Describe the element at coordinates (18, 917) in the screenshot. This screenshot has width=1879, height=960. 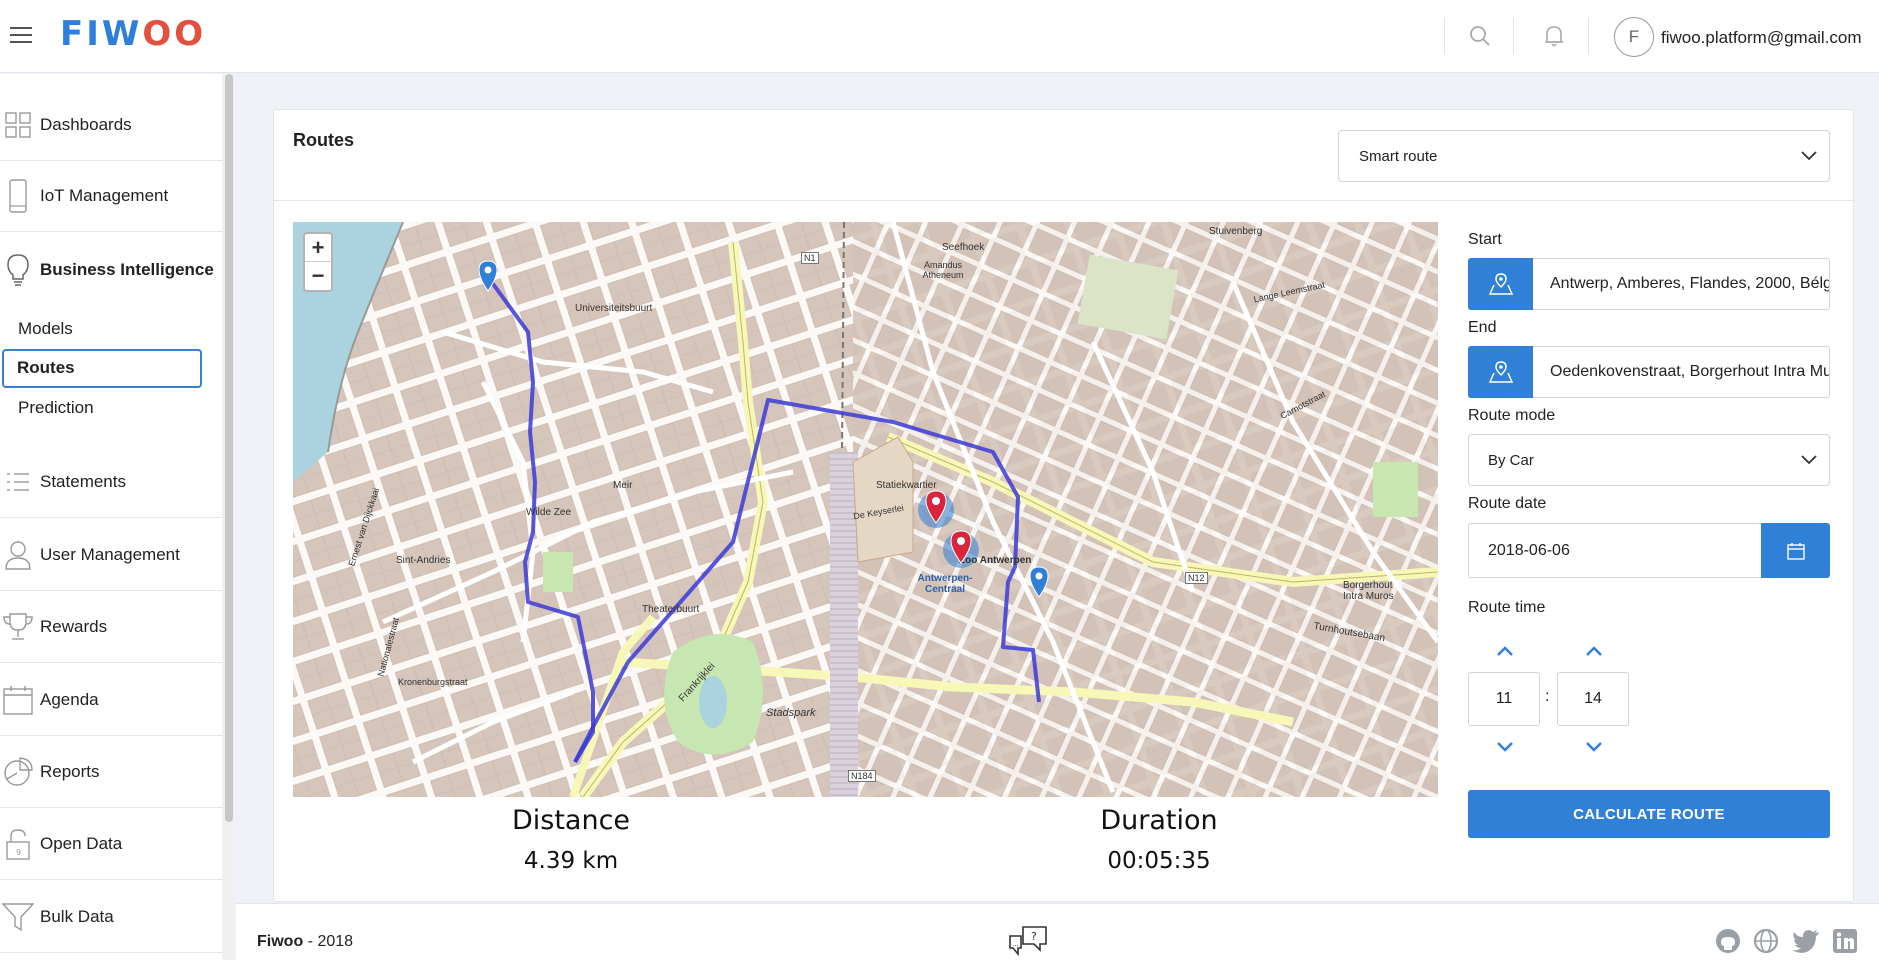
I see `funnel-icon` at that location.